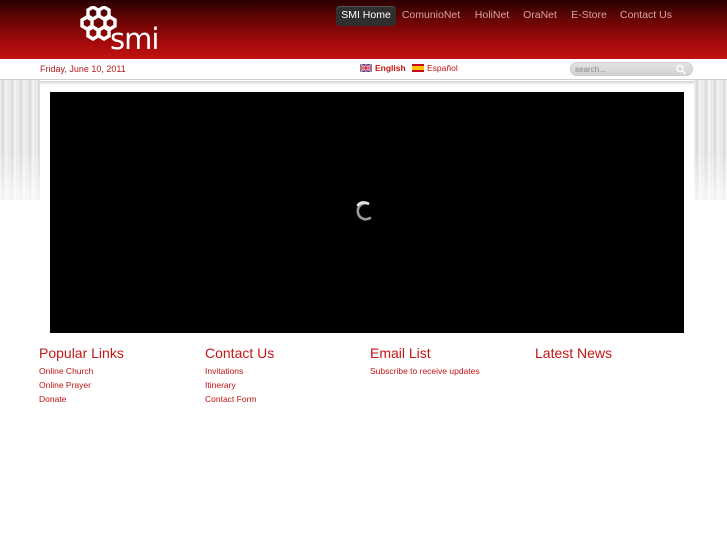 This screenshot has width=727, height=545. What do you see at coordinates (442, 68) in the screenshot?
I see `language-spanish-label: Español` at bounding box center [442, 68].